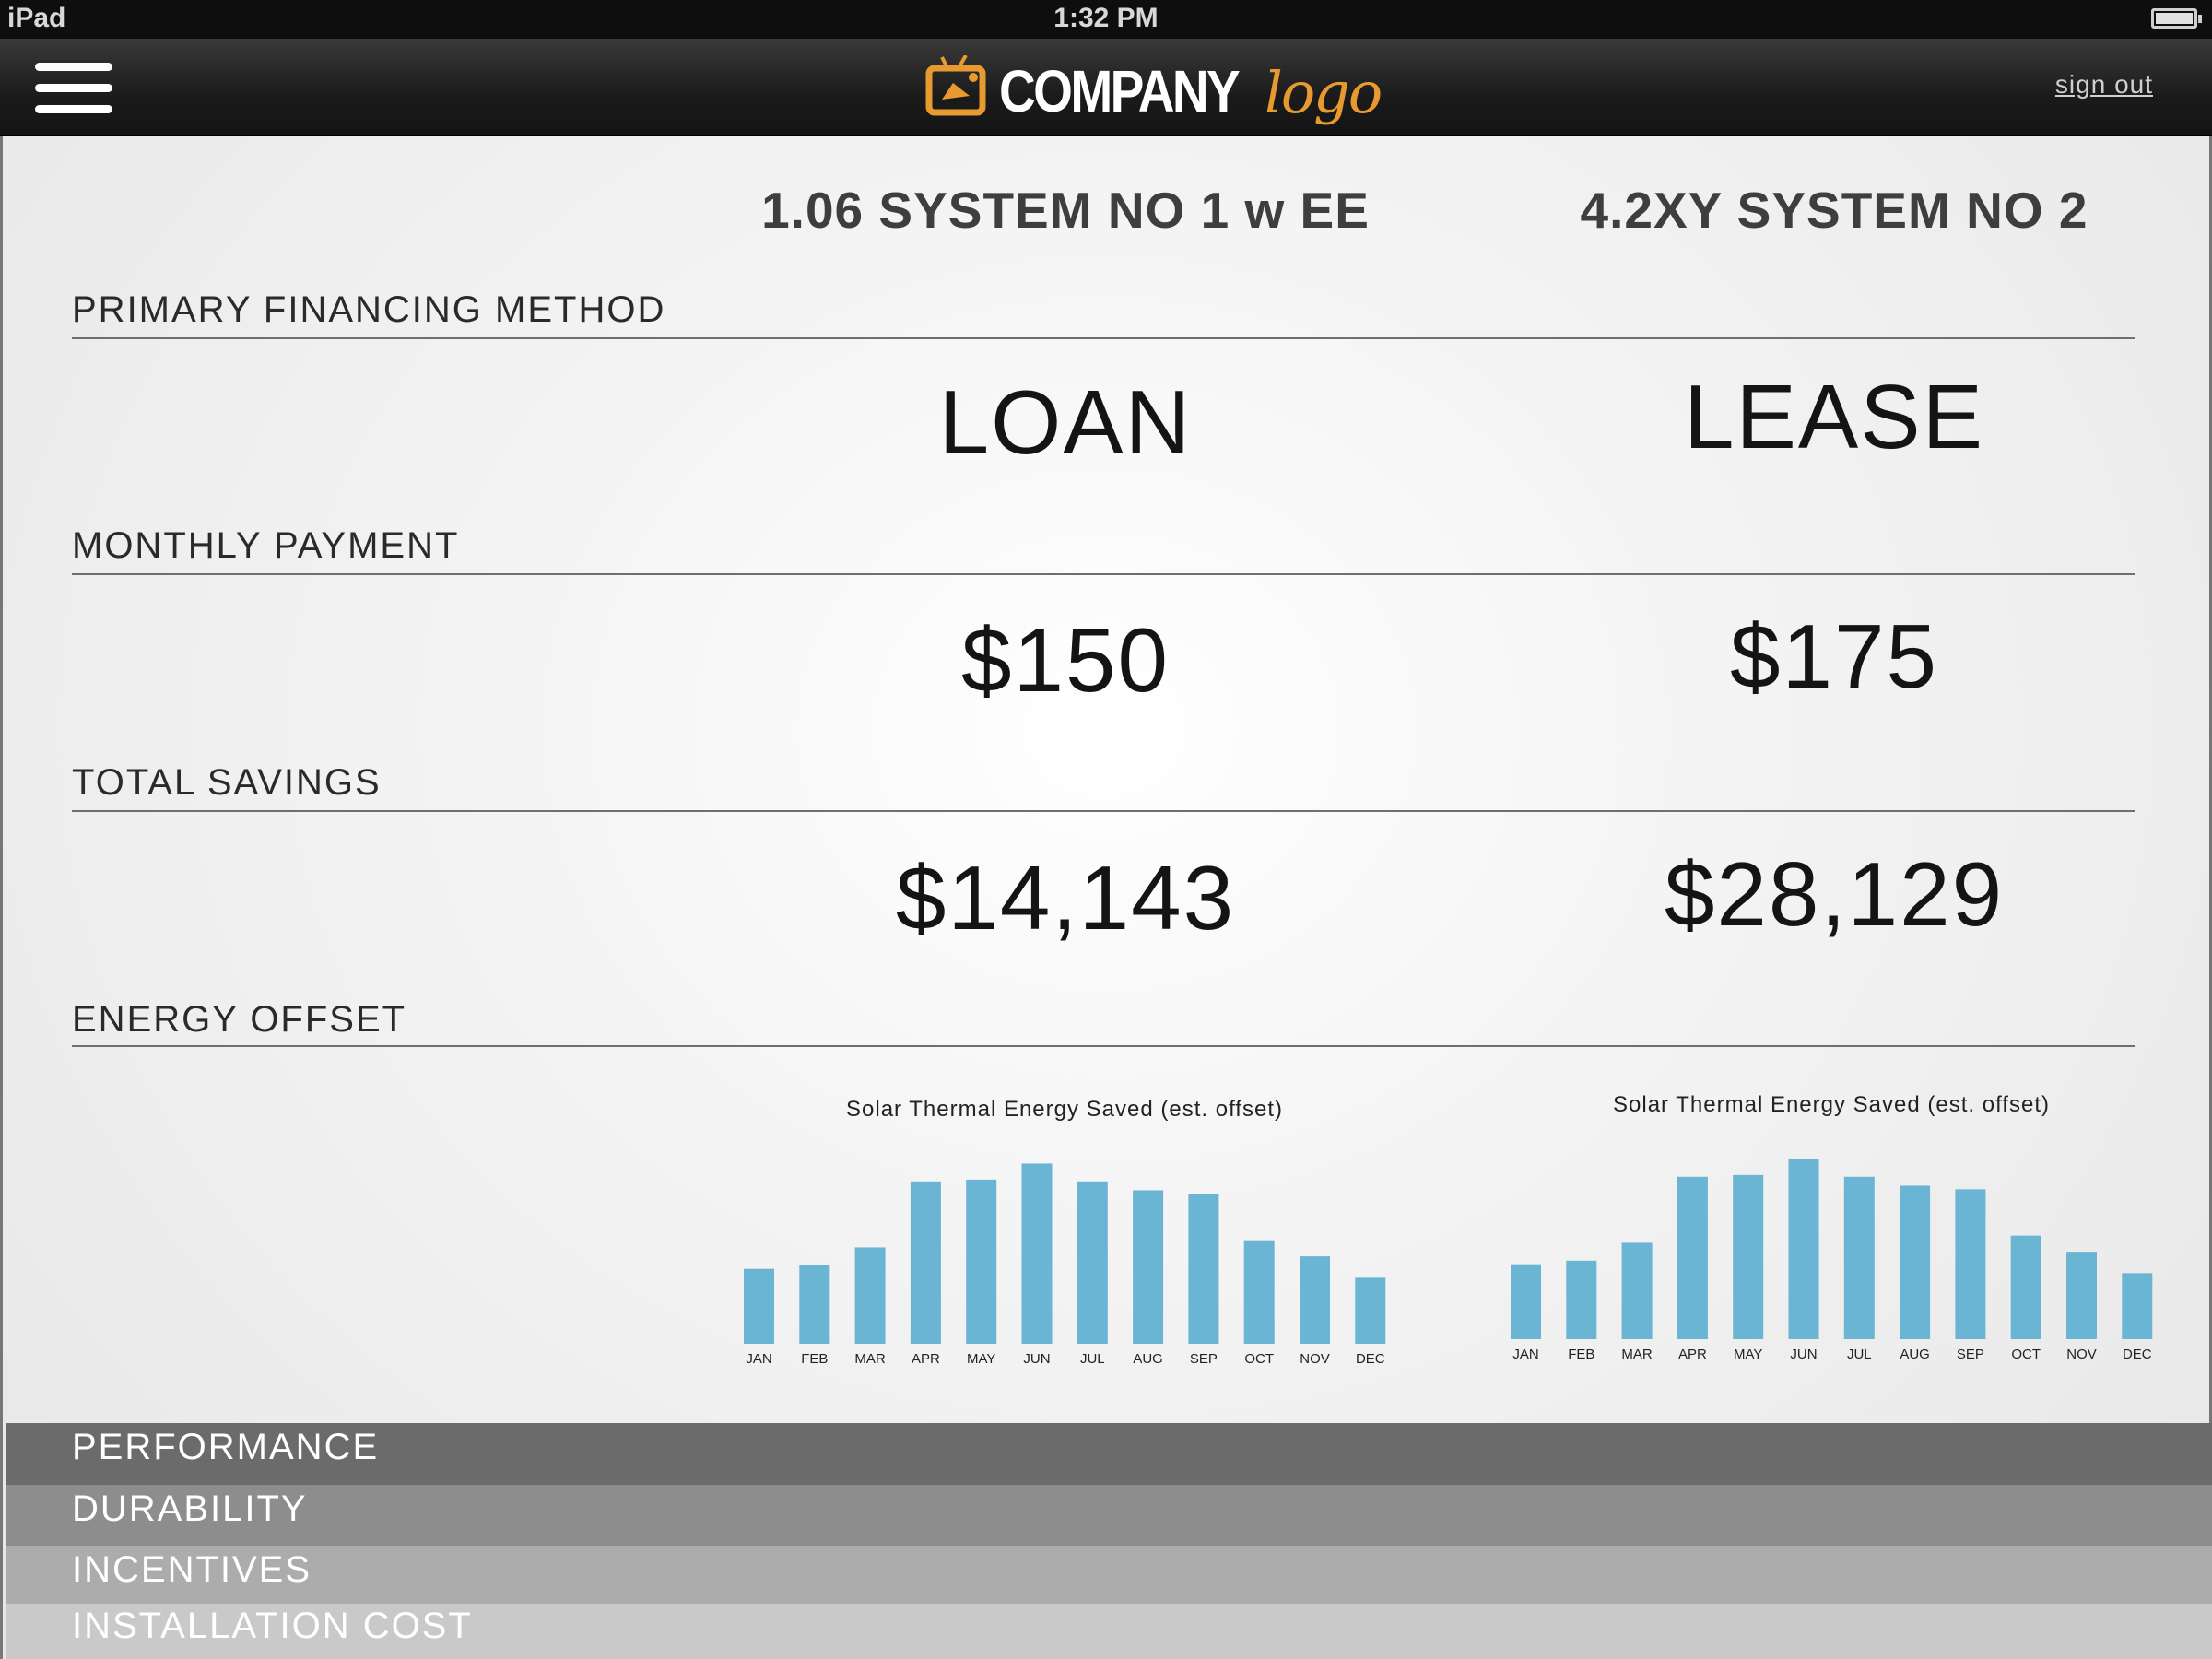 This screenshot has height=1659, width=2212. I want to click on system-2-financing: LEASE, so click(1834, 416).